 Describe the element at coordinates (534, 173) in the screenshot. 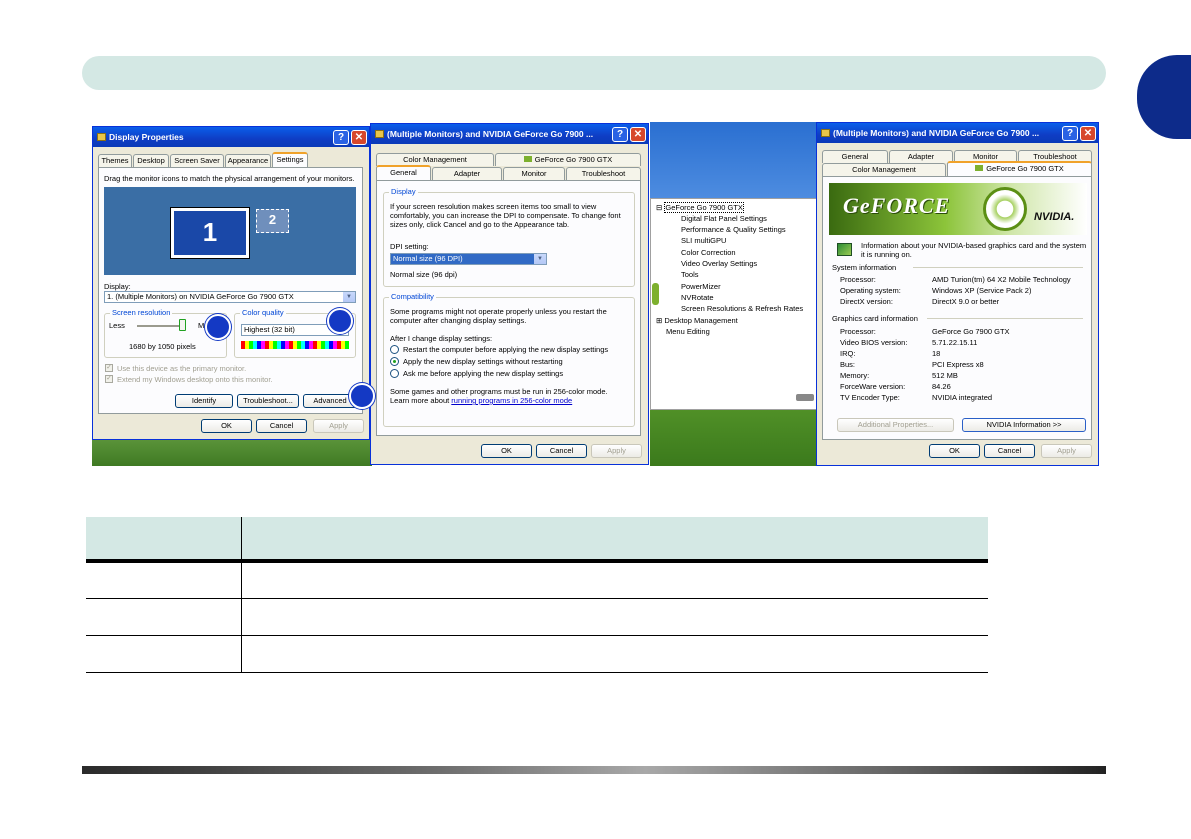

I see `tab-monitor: Monitor` at that location.